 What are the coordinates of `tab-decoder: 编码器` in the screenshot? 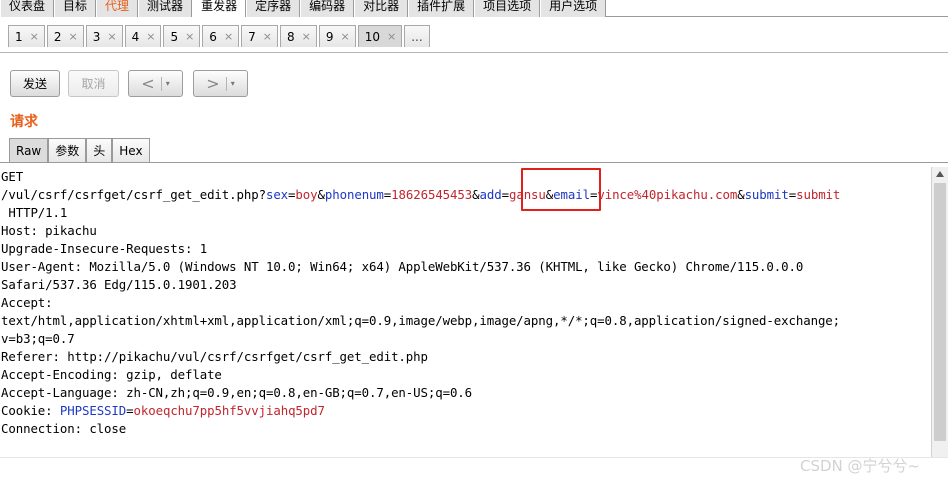 It's located at (327, 8).